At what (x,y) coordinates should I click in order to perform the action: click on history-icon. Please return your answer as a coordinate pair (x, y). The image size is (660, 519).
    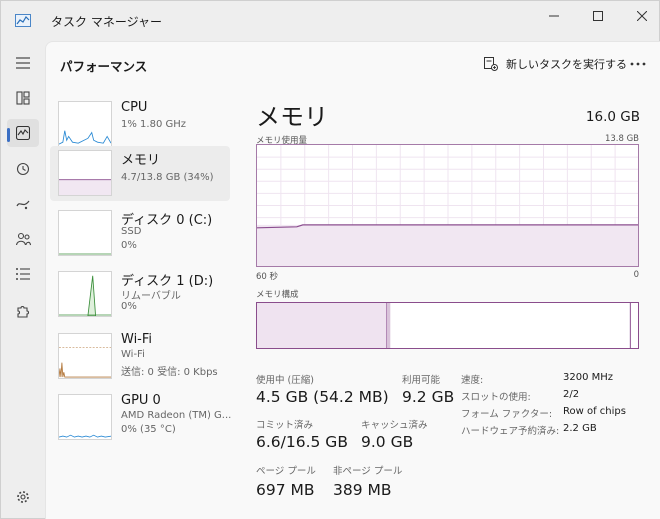
    Looking at the image, I should click on (23, 169).